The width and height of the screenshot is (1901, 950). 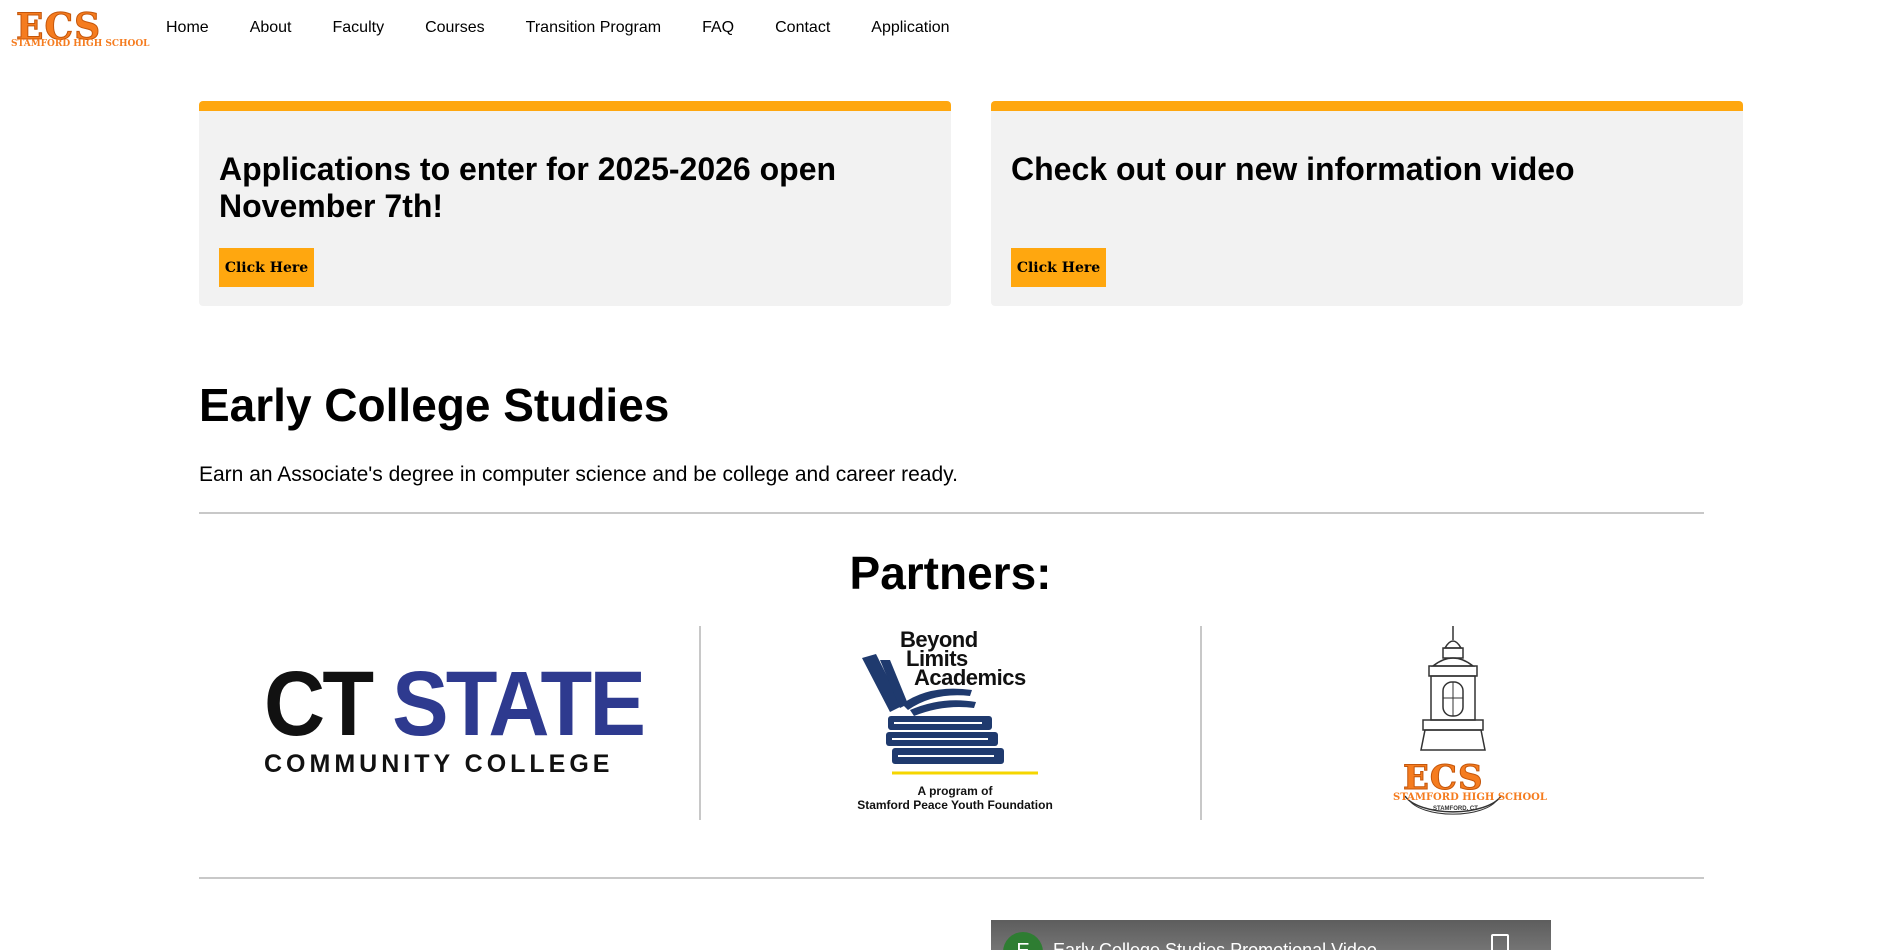 What do you see at coordinates (1215, 945) in the screenshot?
I see `video-title: Early College Studies Promotional Video` at bounding box center [1215, 945].